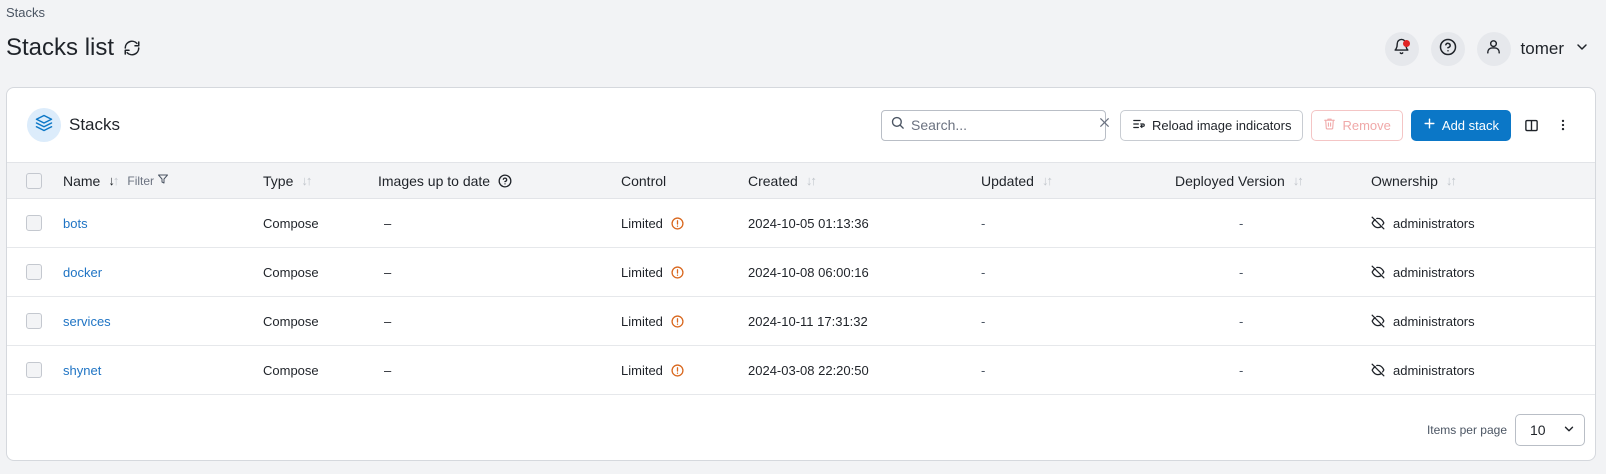  What do you see at coordinates (1429, 125) in the screenshot?
I see `plus-icon` at bounding box center [1429, 125].